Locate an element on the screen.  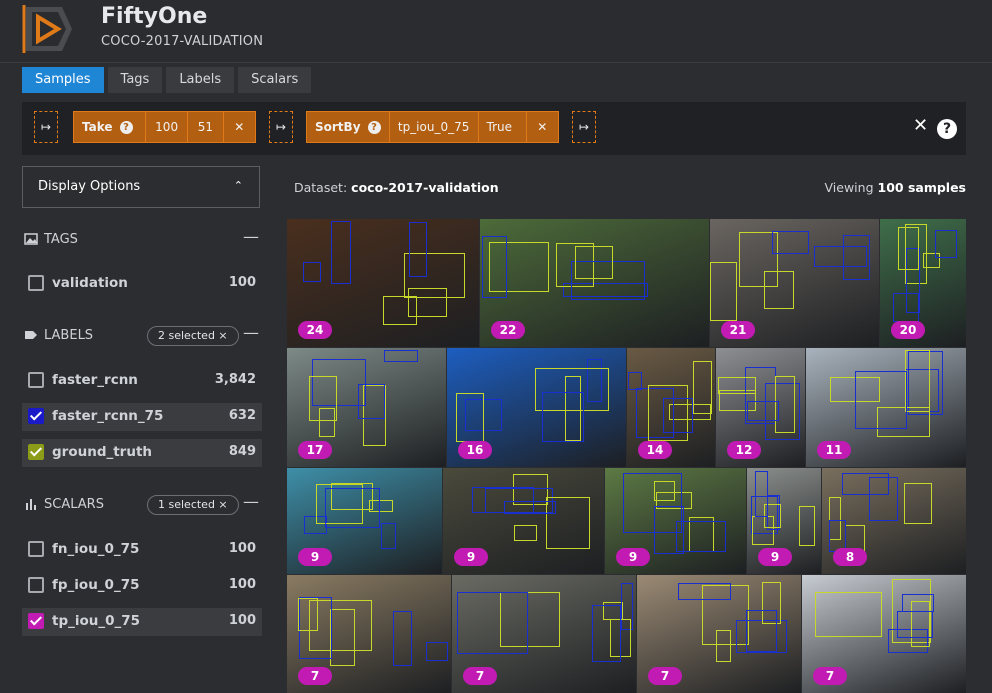
tag-row-validation: validation 100 is located at coordinates (142, 284).